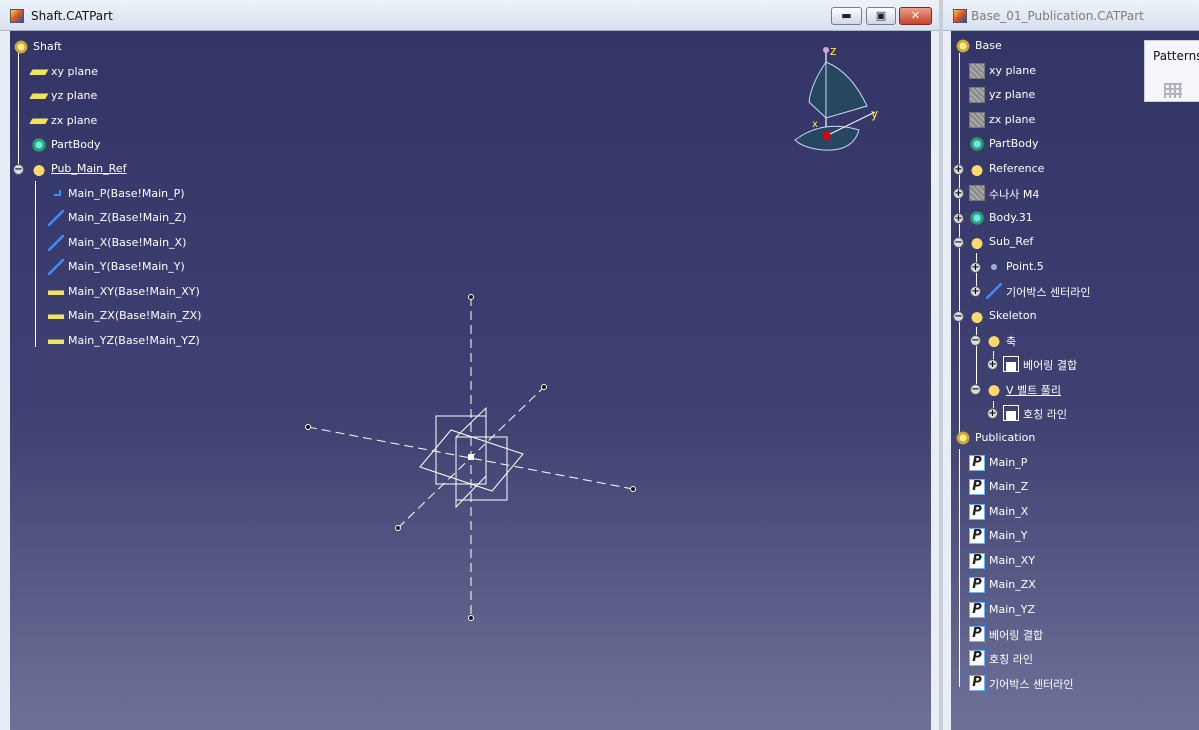 The image size is (1199, 730). What do you see at coordinates (994, 291) in the screenshot?
I see `line-icon` at bounding box center [994, 291].